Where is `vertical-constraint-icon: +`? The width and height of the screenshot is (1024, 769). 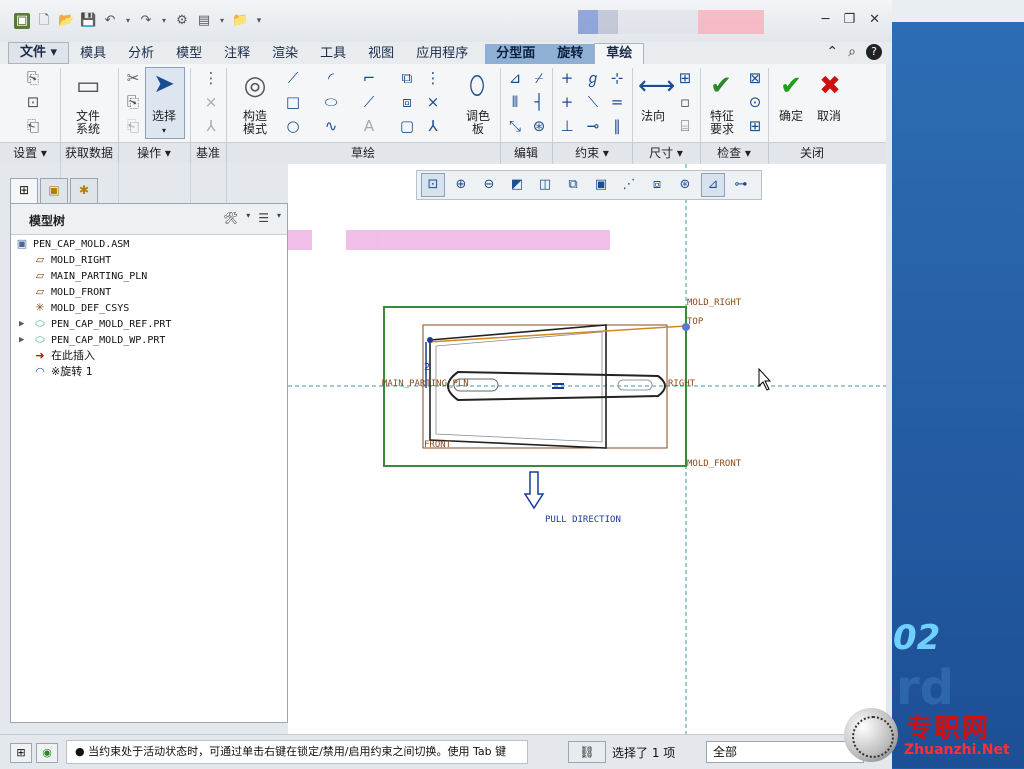 vertical-constraint-icon: + is located at coordinates (567, 78).